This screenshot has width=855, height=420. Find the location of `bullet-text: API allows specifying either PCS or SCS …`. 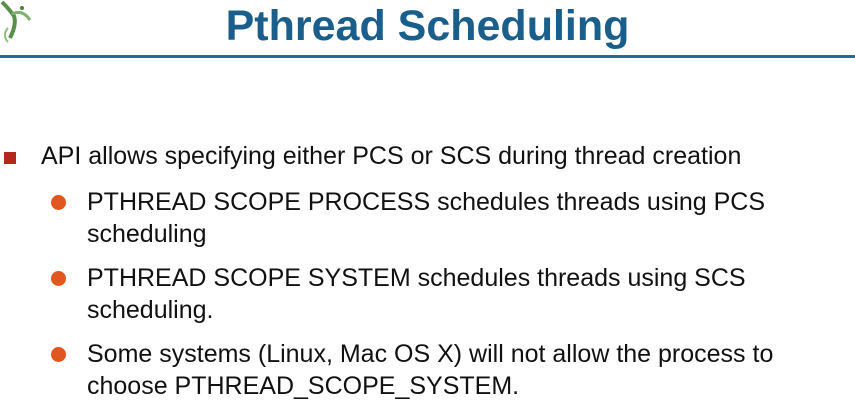

bullet-text: API allows specifying either PCS or SCS … is located at coordinates (391, 156).